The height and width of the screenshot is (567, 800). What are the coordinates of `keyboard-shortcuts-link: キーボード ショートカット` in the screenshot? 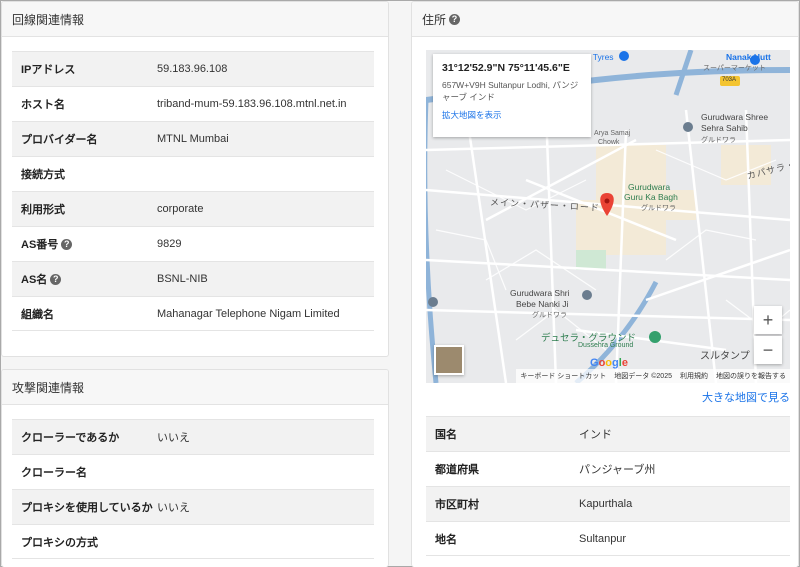 It's located at (563, 376).